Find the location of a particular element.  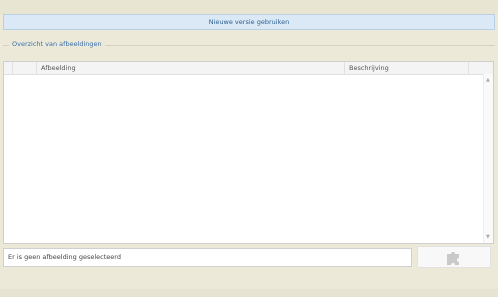

chevron-up-icon: ▲ is located at coordinates (488, 80).